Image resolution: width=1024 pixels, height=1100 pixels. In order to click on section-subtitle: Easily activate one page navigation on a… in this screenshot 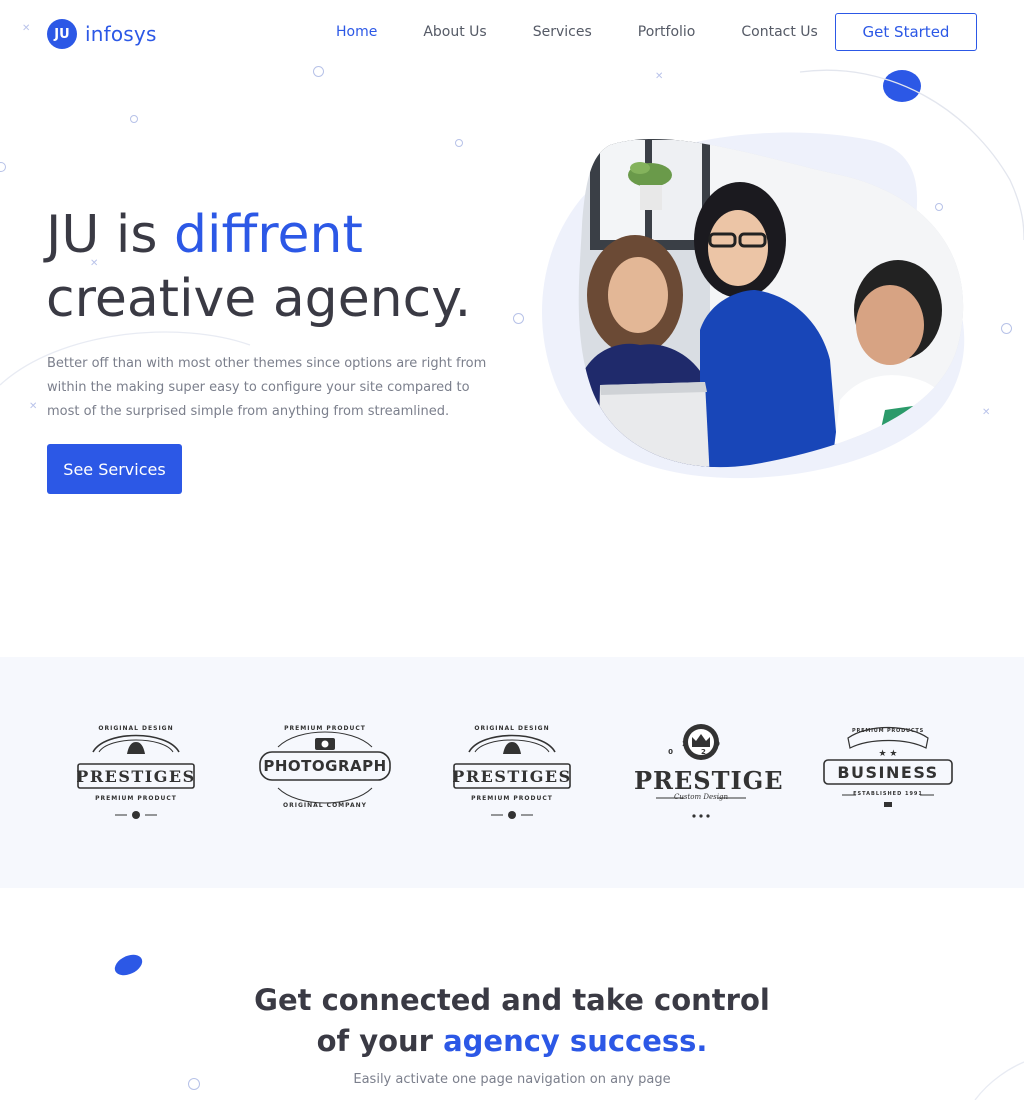, I will do `click(512, 1079)`.